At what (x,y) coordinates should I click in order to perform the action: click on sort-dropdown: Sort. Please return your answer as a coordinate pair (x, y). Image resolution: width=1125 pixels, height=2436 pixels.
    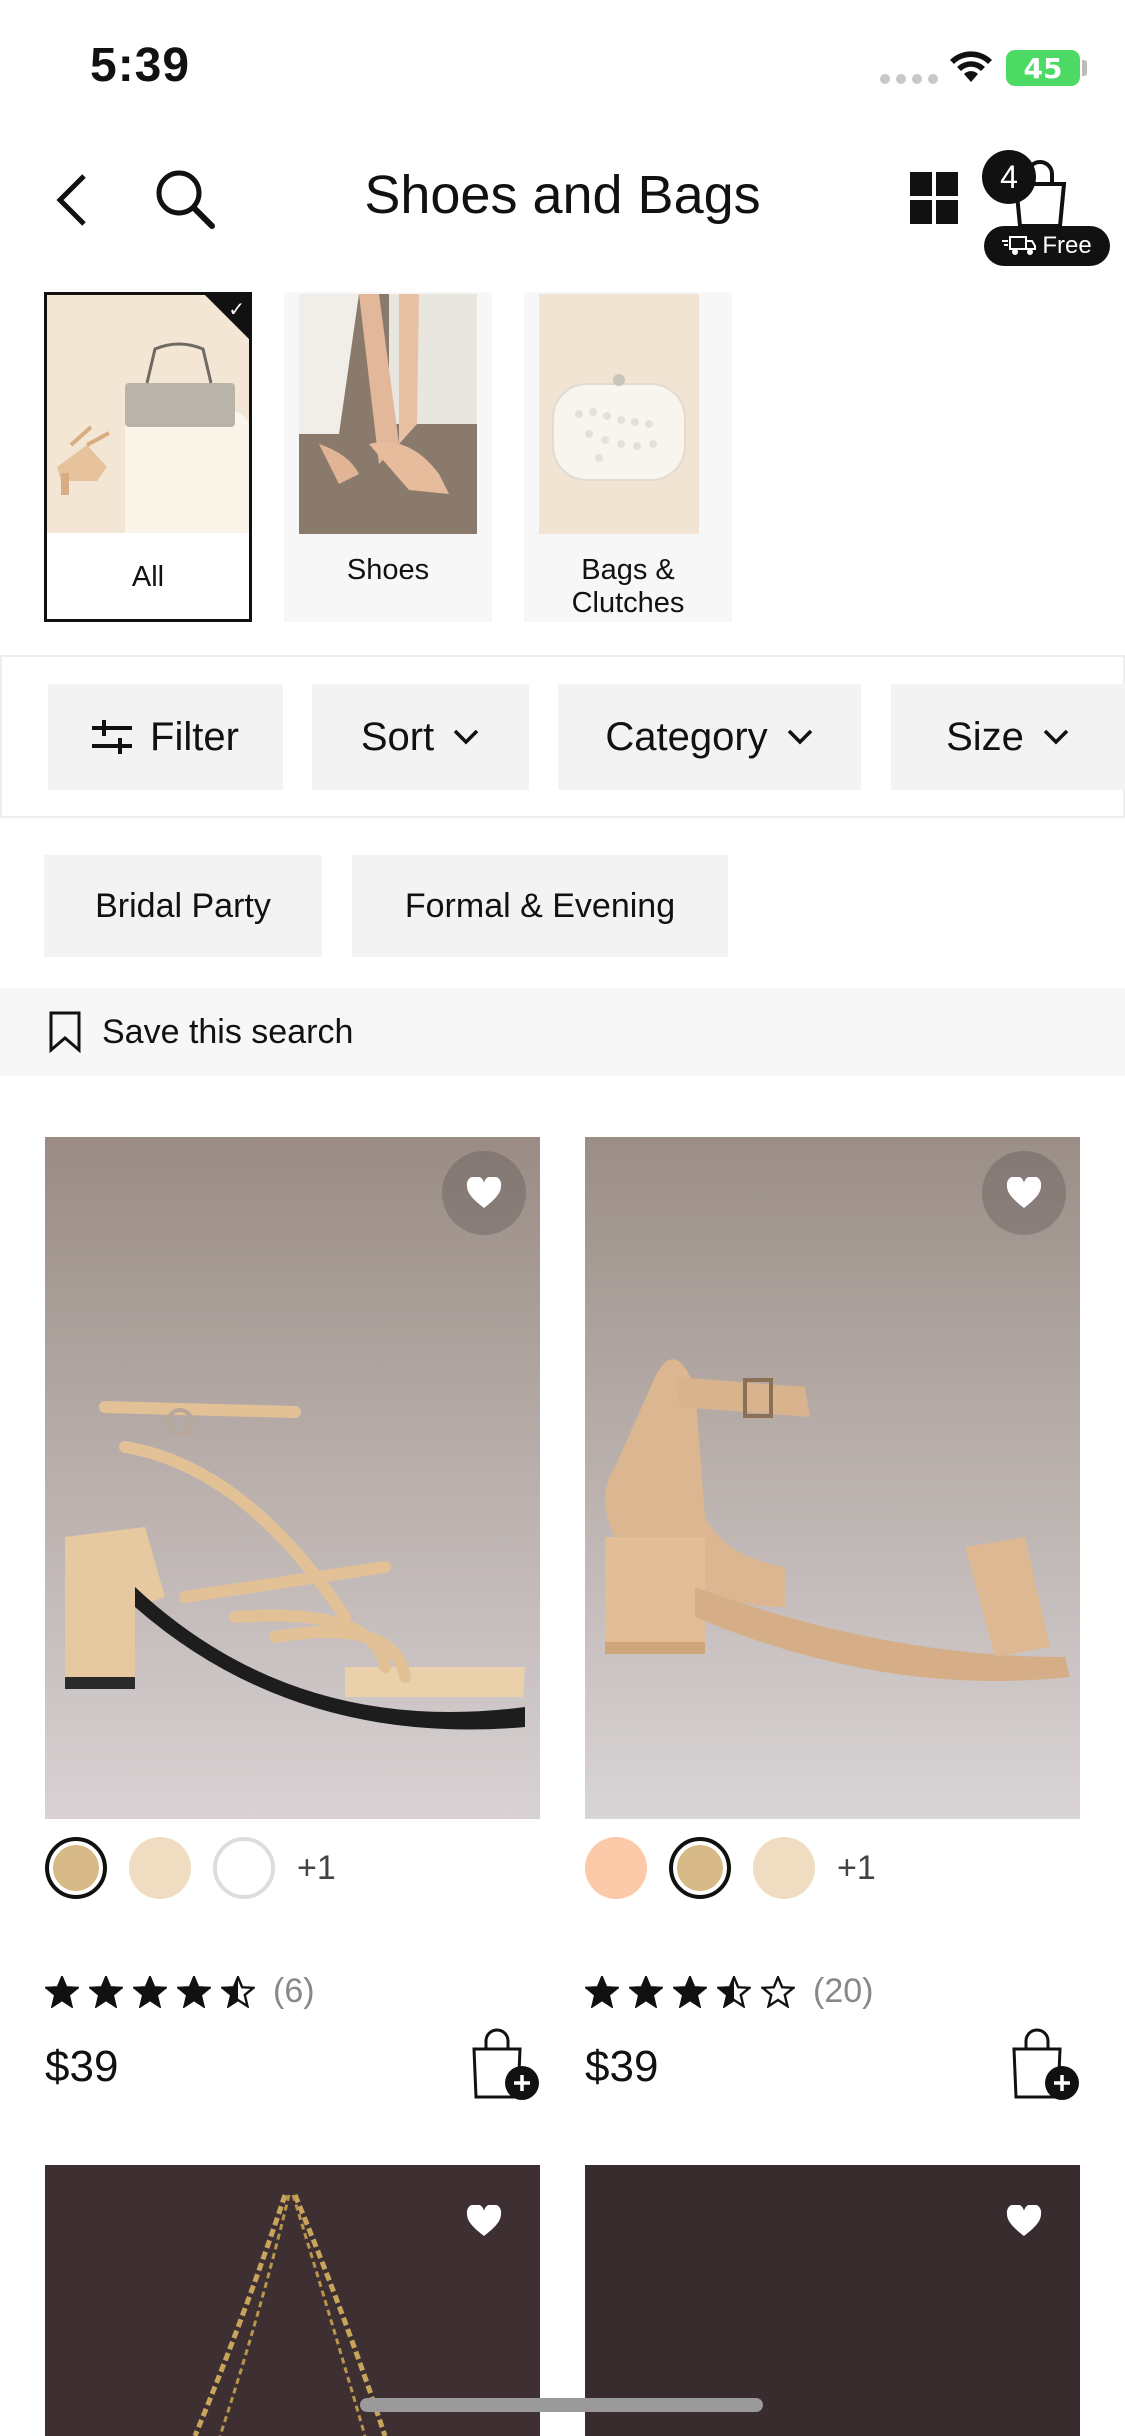
    Looking at the image, I should click on (420, 737).